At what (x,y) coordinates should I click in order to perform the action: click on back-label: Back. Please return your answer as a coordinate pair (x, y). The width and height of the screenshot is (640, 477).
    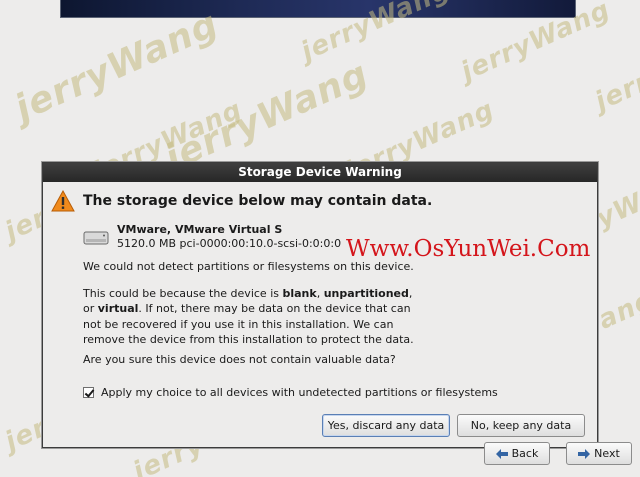
    Looking at the image, I should click on (525, 453).